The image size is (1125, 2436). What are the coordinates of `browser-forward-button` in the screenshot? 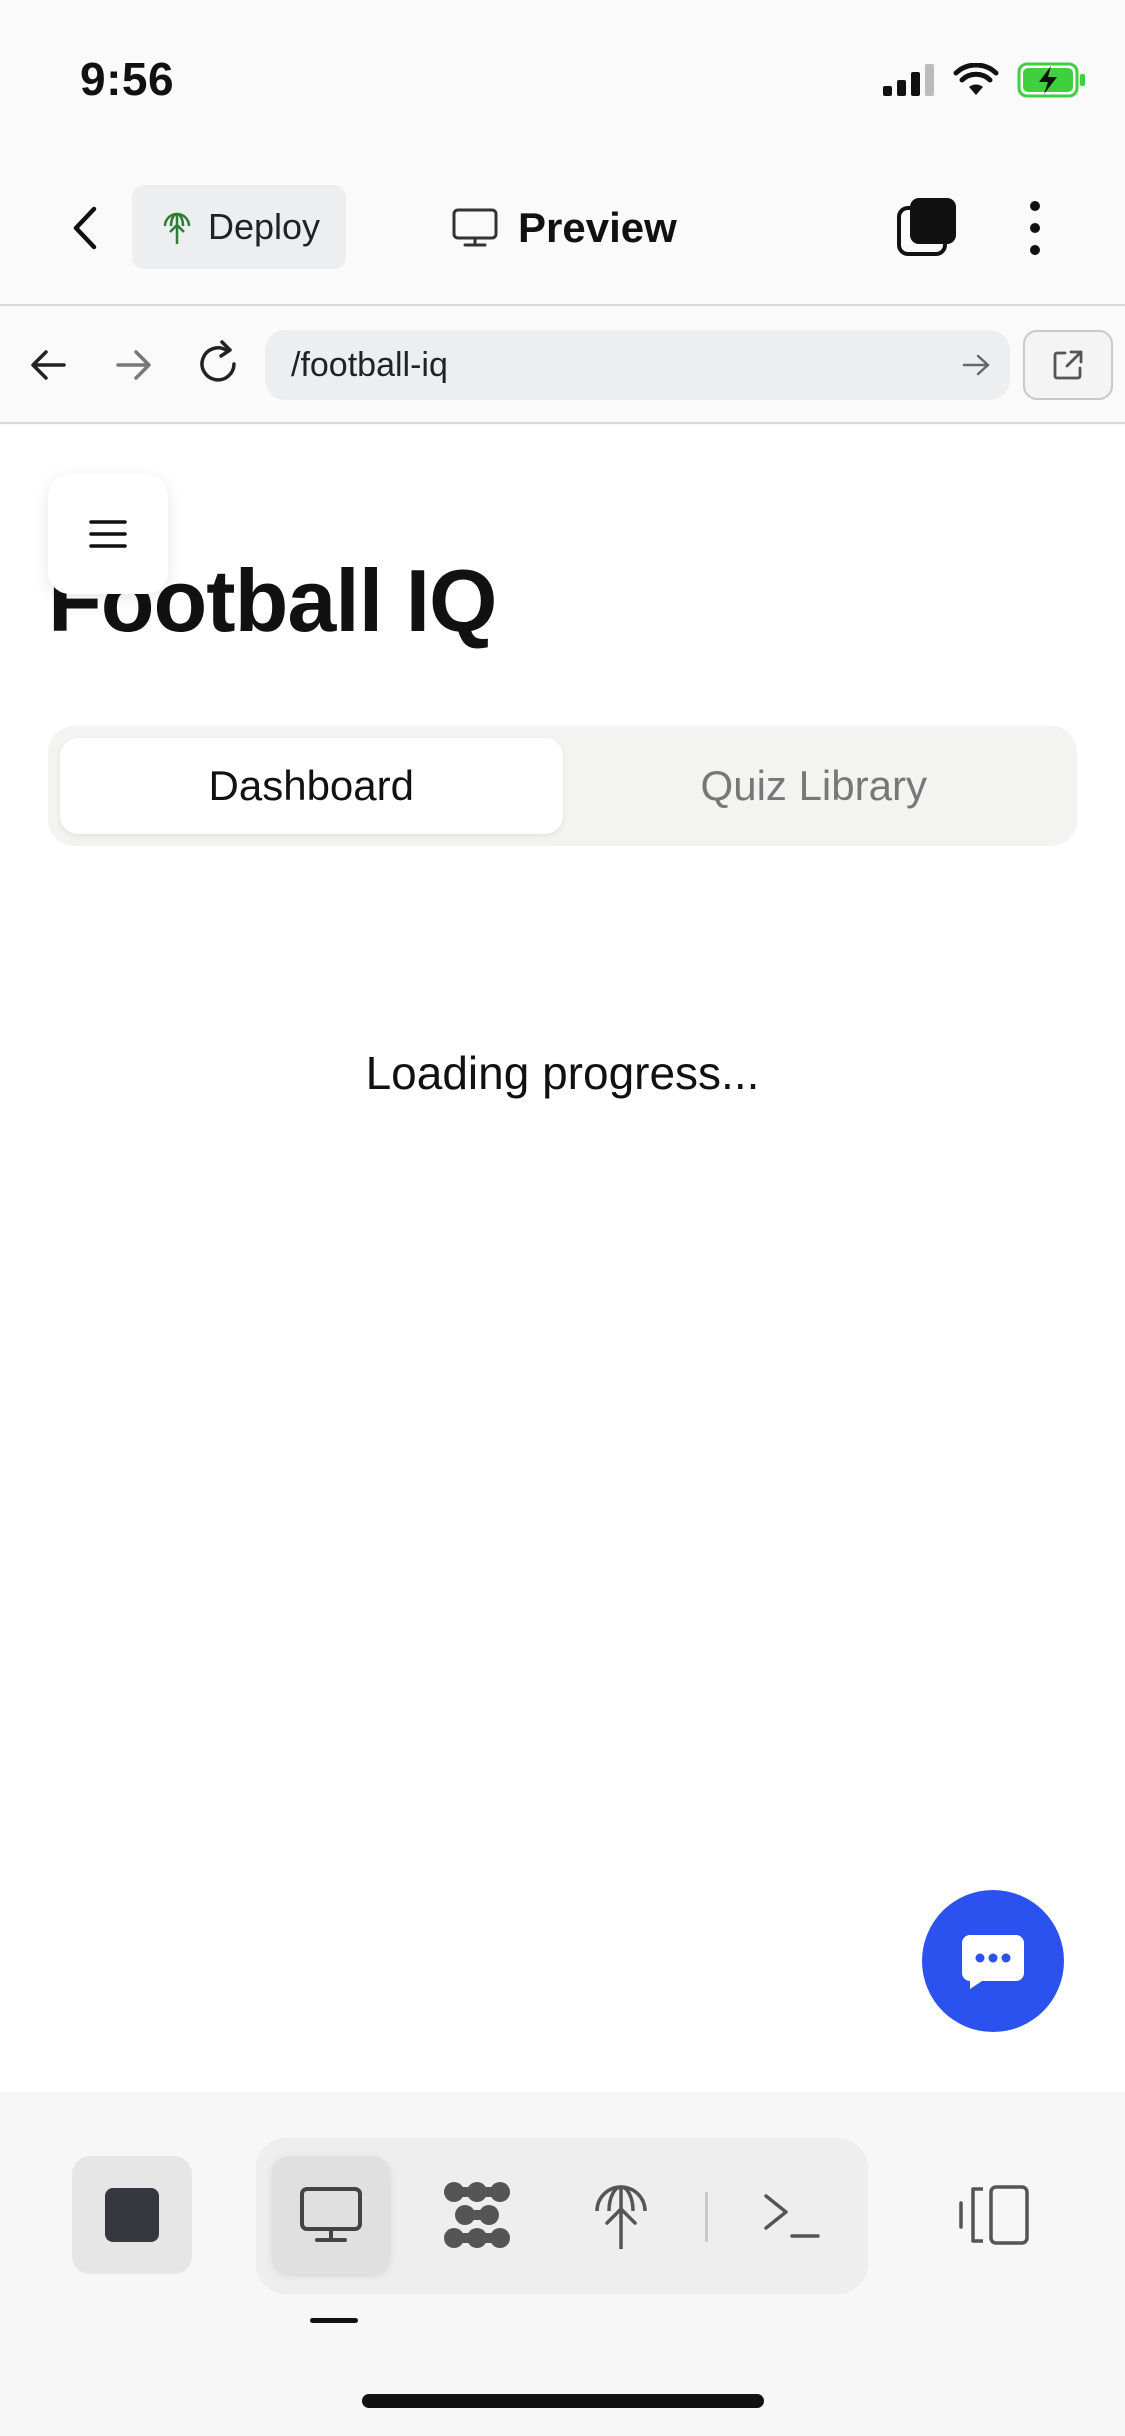 It's located at (133, 365).